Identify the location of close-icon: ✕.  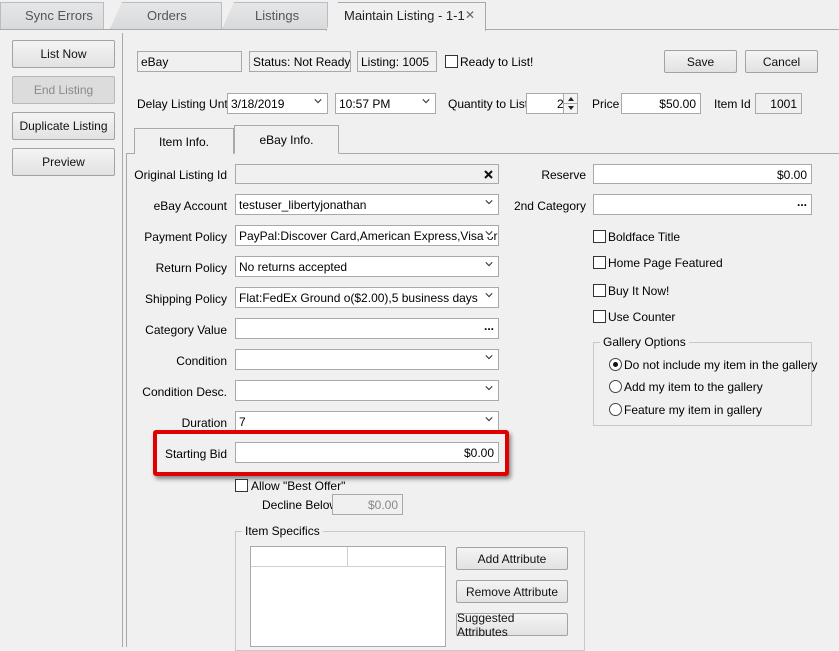
(470, 15).